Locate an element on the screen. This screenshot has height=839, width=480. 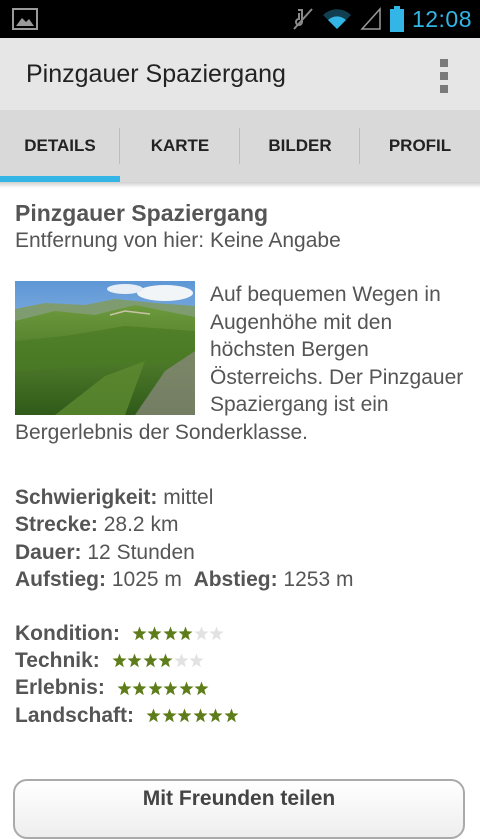
rating-label: Erlebnis: is located at coordinates (60, 688).